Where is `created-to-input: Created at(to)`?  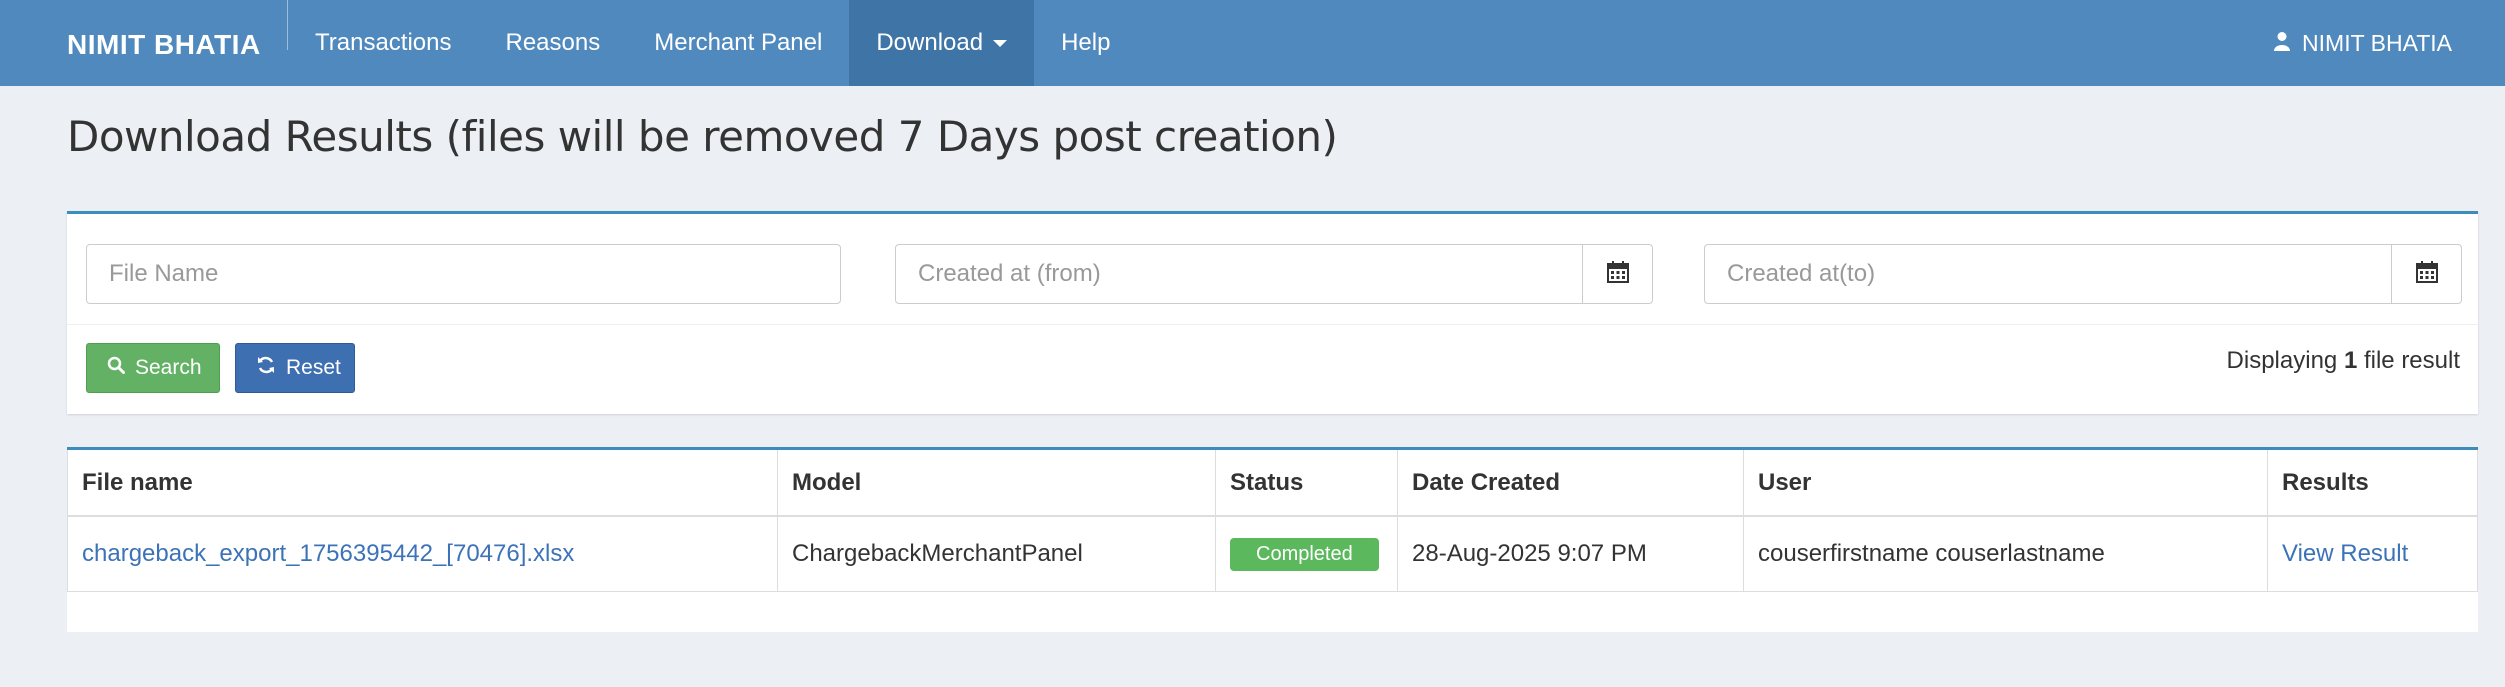
created-to-input: Created at(to) is located at coordinates (2048, 274).